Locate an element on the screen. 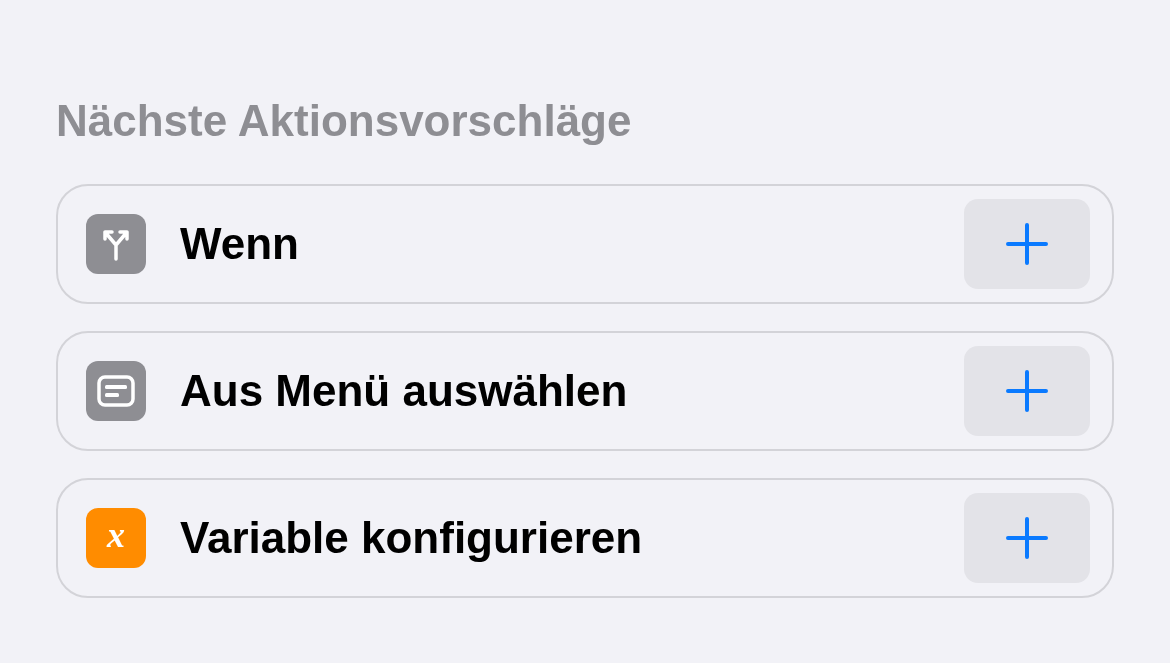 The image size is (1170, 663). variable-icon: x is located at coordinates (116, 538).